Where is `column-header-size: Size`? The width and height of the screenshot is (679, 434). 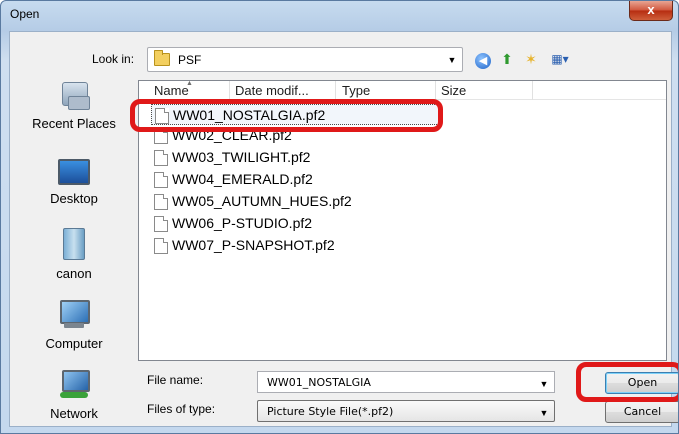
column-header-size: Size is located at coordinates (453, 90).